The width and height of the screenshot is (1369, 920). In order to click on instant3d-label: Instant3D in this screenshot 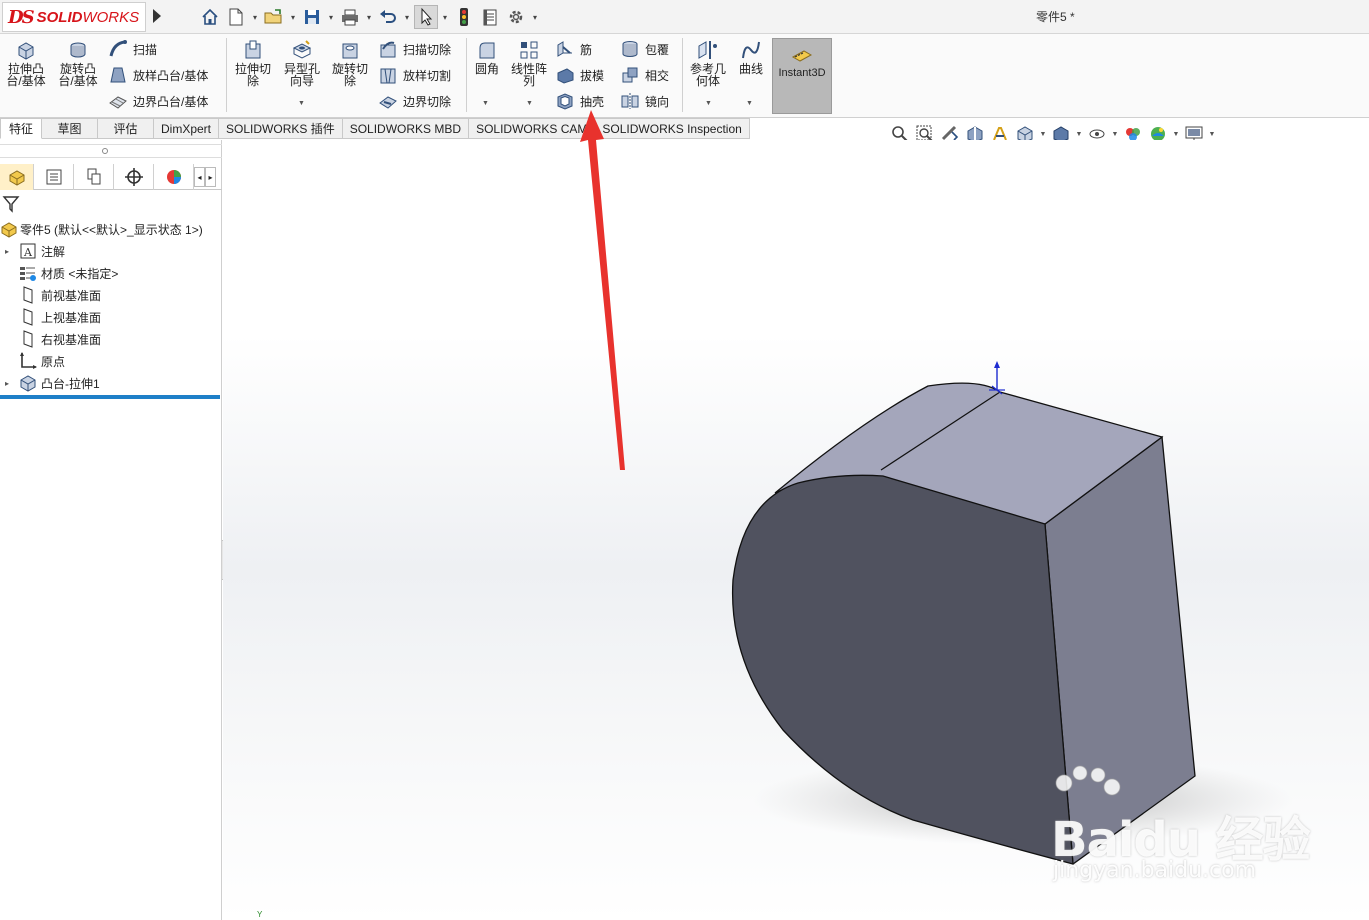, I will do `click(802, 73)`.